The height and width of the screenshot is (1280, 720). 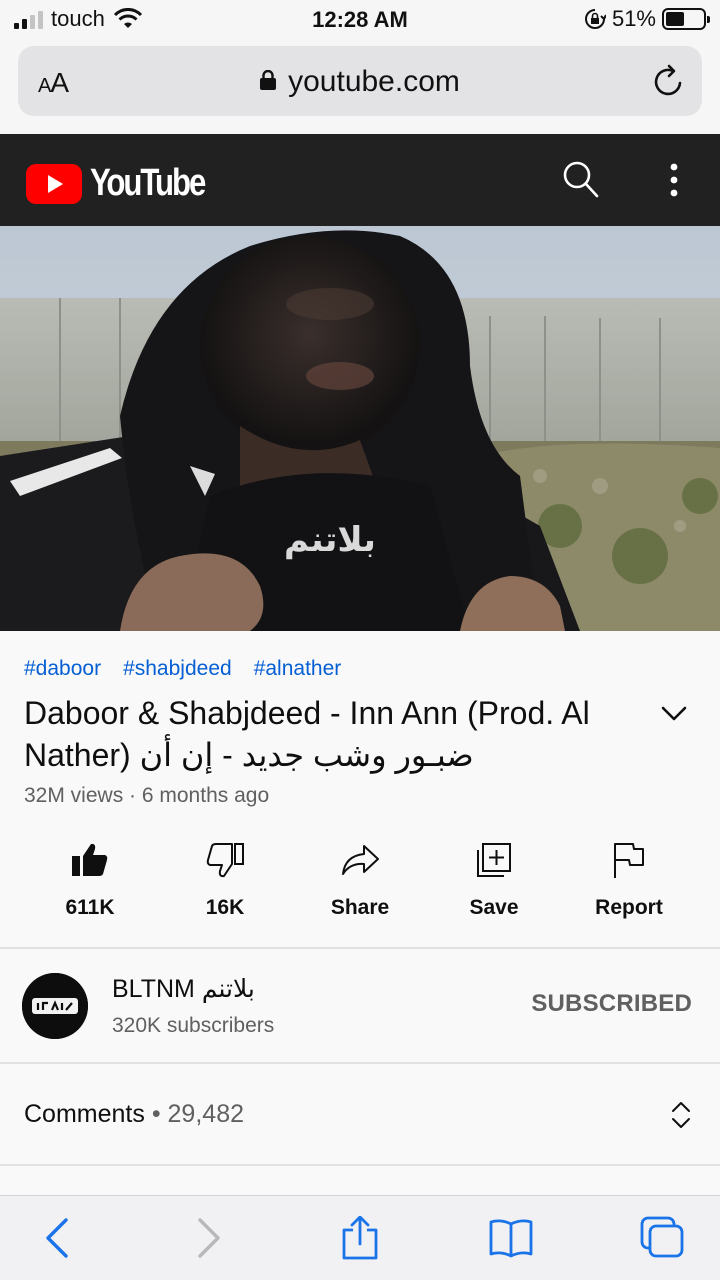 What do you see at coordinates (674, 713) in the screenshot?
I see `chevron-down-icon` at bounding box center [674, 713].